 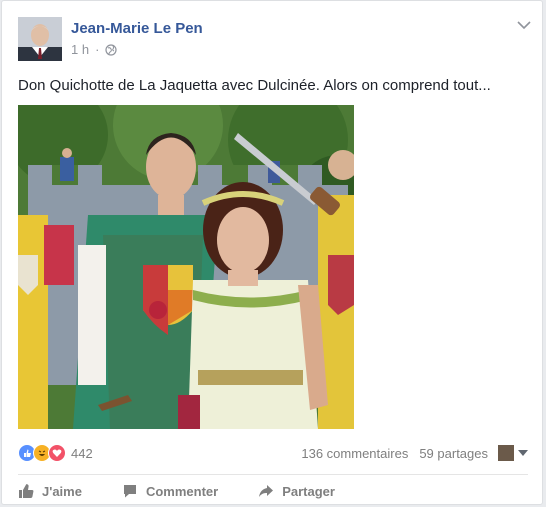 What do you see at coordinates (62, 491) in the screenshot?
I see `like-label: J'aime` at bounding box center [62, 491].